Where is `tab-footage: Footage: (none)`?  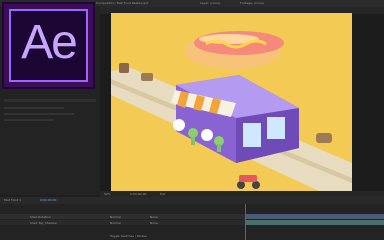
tab-footage: Footage: (none) is located at coordinates (252, 3).